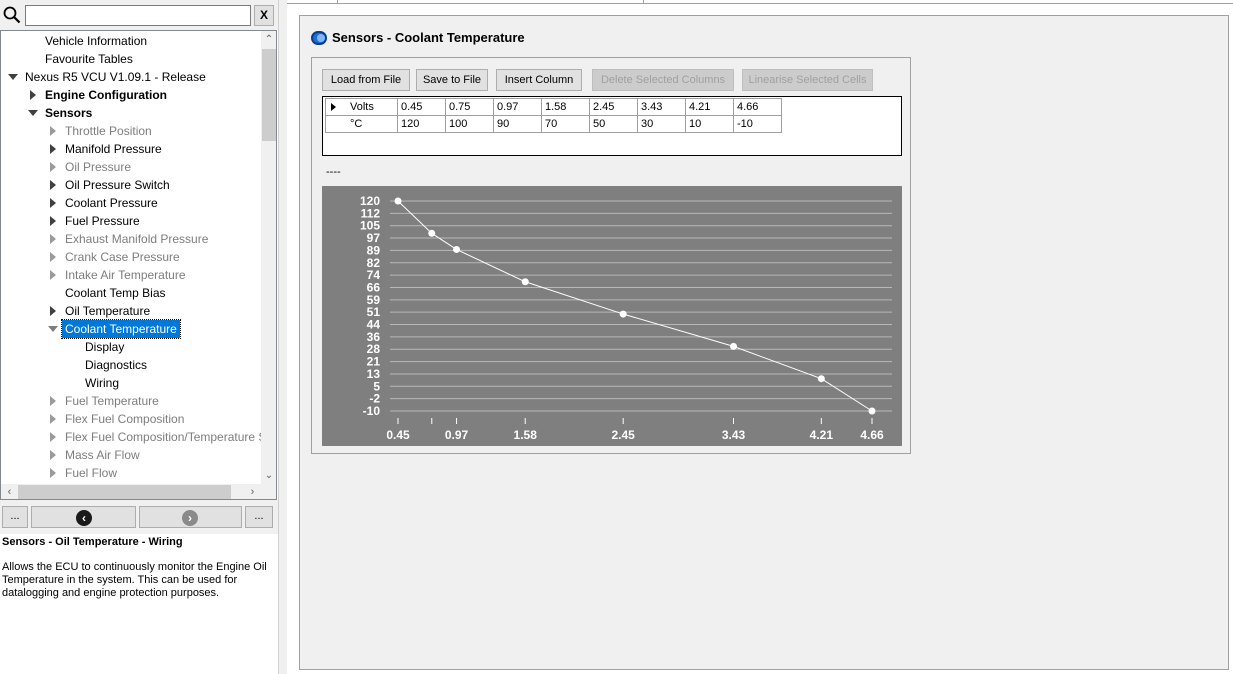 Image resolution: width=1233 pixels, height=674 pixels. I want to click on tree-item: Engine Configuration, so click(131, 95).